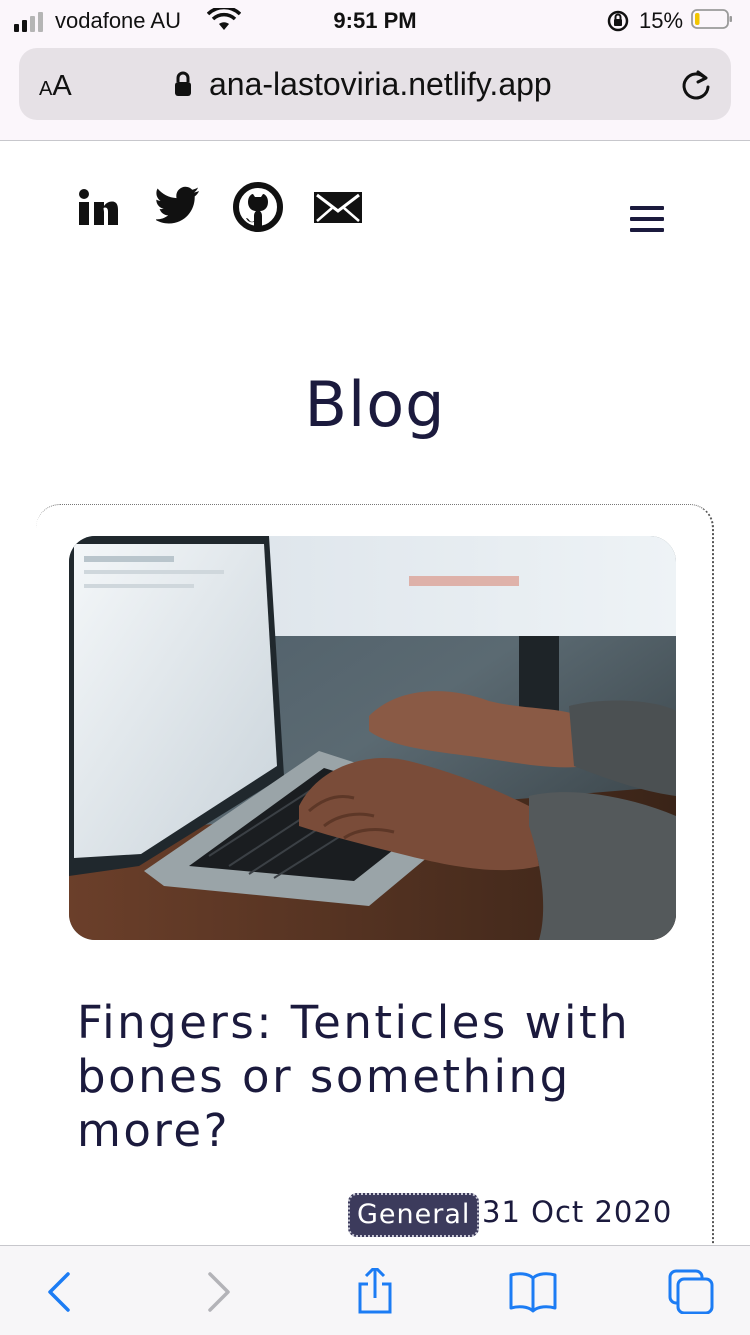  Describe the element at coordinates (258, 208) in the screenshot. I see `github-icon` at that location.